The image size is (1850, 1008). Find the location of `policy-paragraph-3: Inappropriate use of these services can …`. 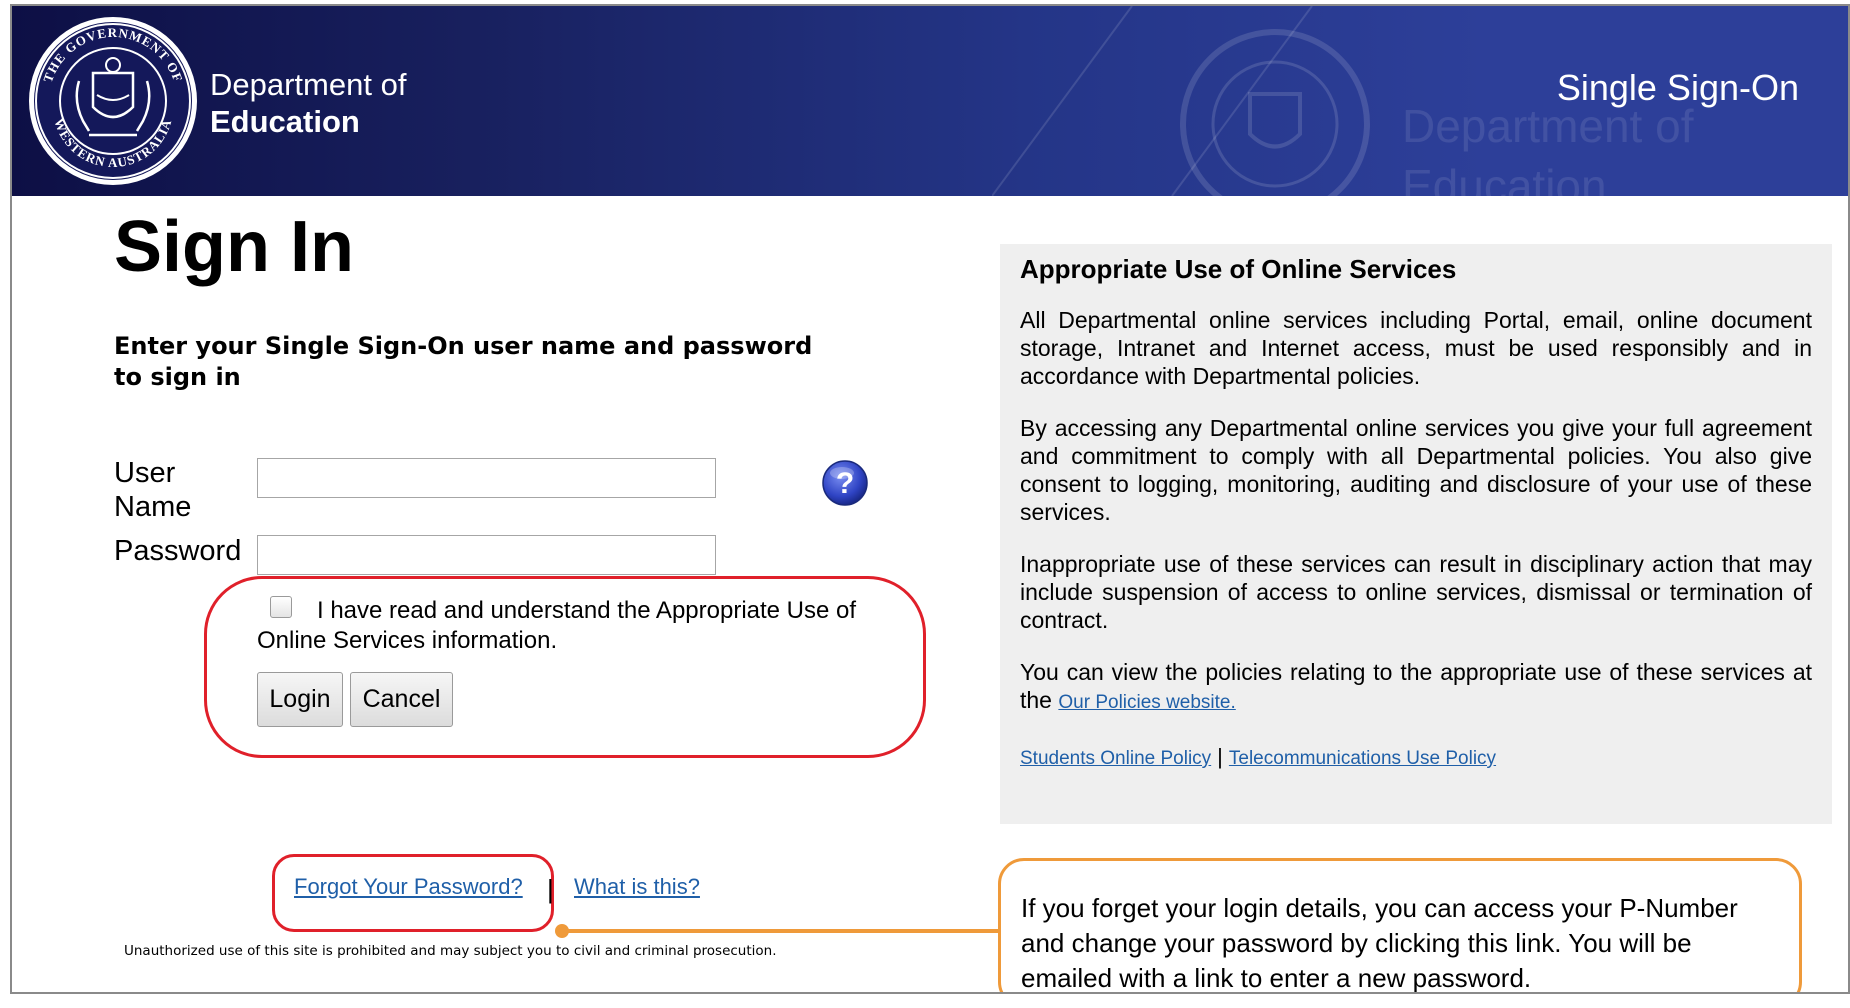

policy-paragraph-3: Inappropriate use of these services can … is located at coordinates (1416, 592).